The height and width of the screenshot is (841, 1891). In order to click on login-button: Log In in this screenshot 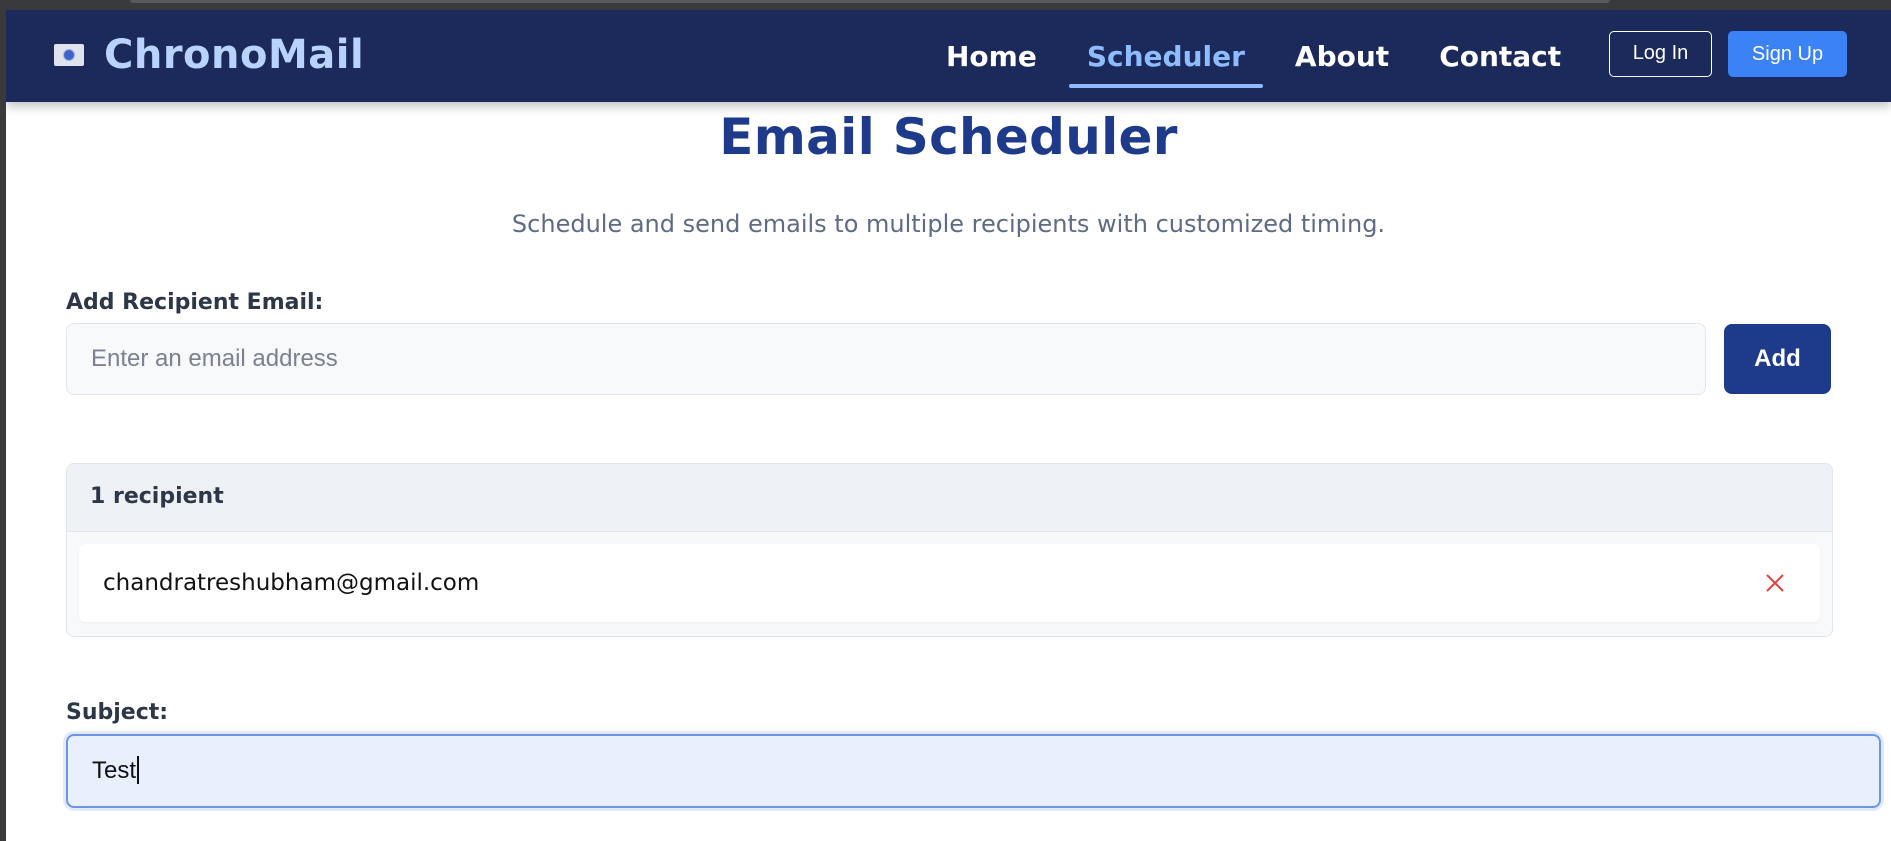, I will do `click(1660, 54)`.